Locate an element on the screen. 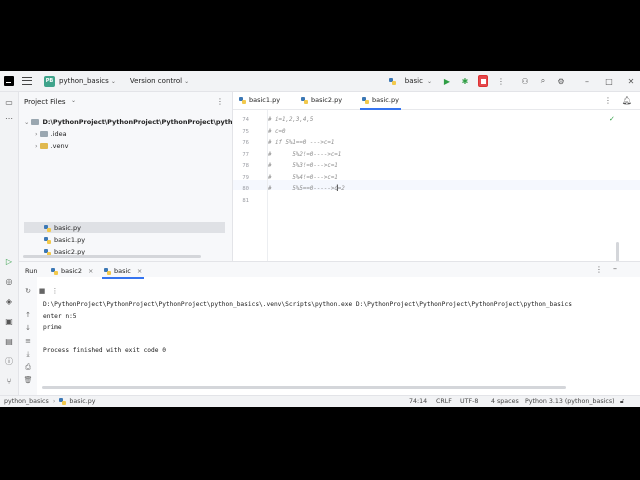  line-number: 78 is located at coordinates (245, 166).